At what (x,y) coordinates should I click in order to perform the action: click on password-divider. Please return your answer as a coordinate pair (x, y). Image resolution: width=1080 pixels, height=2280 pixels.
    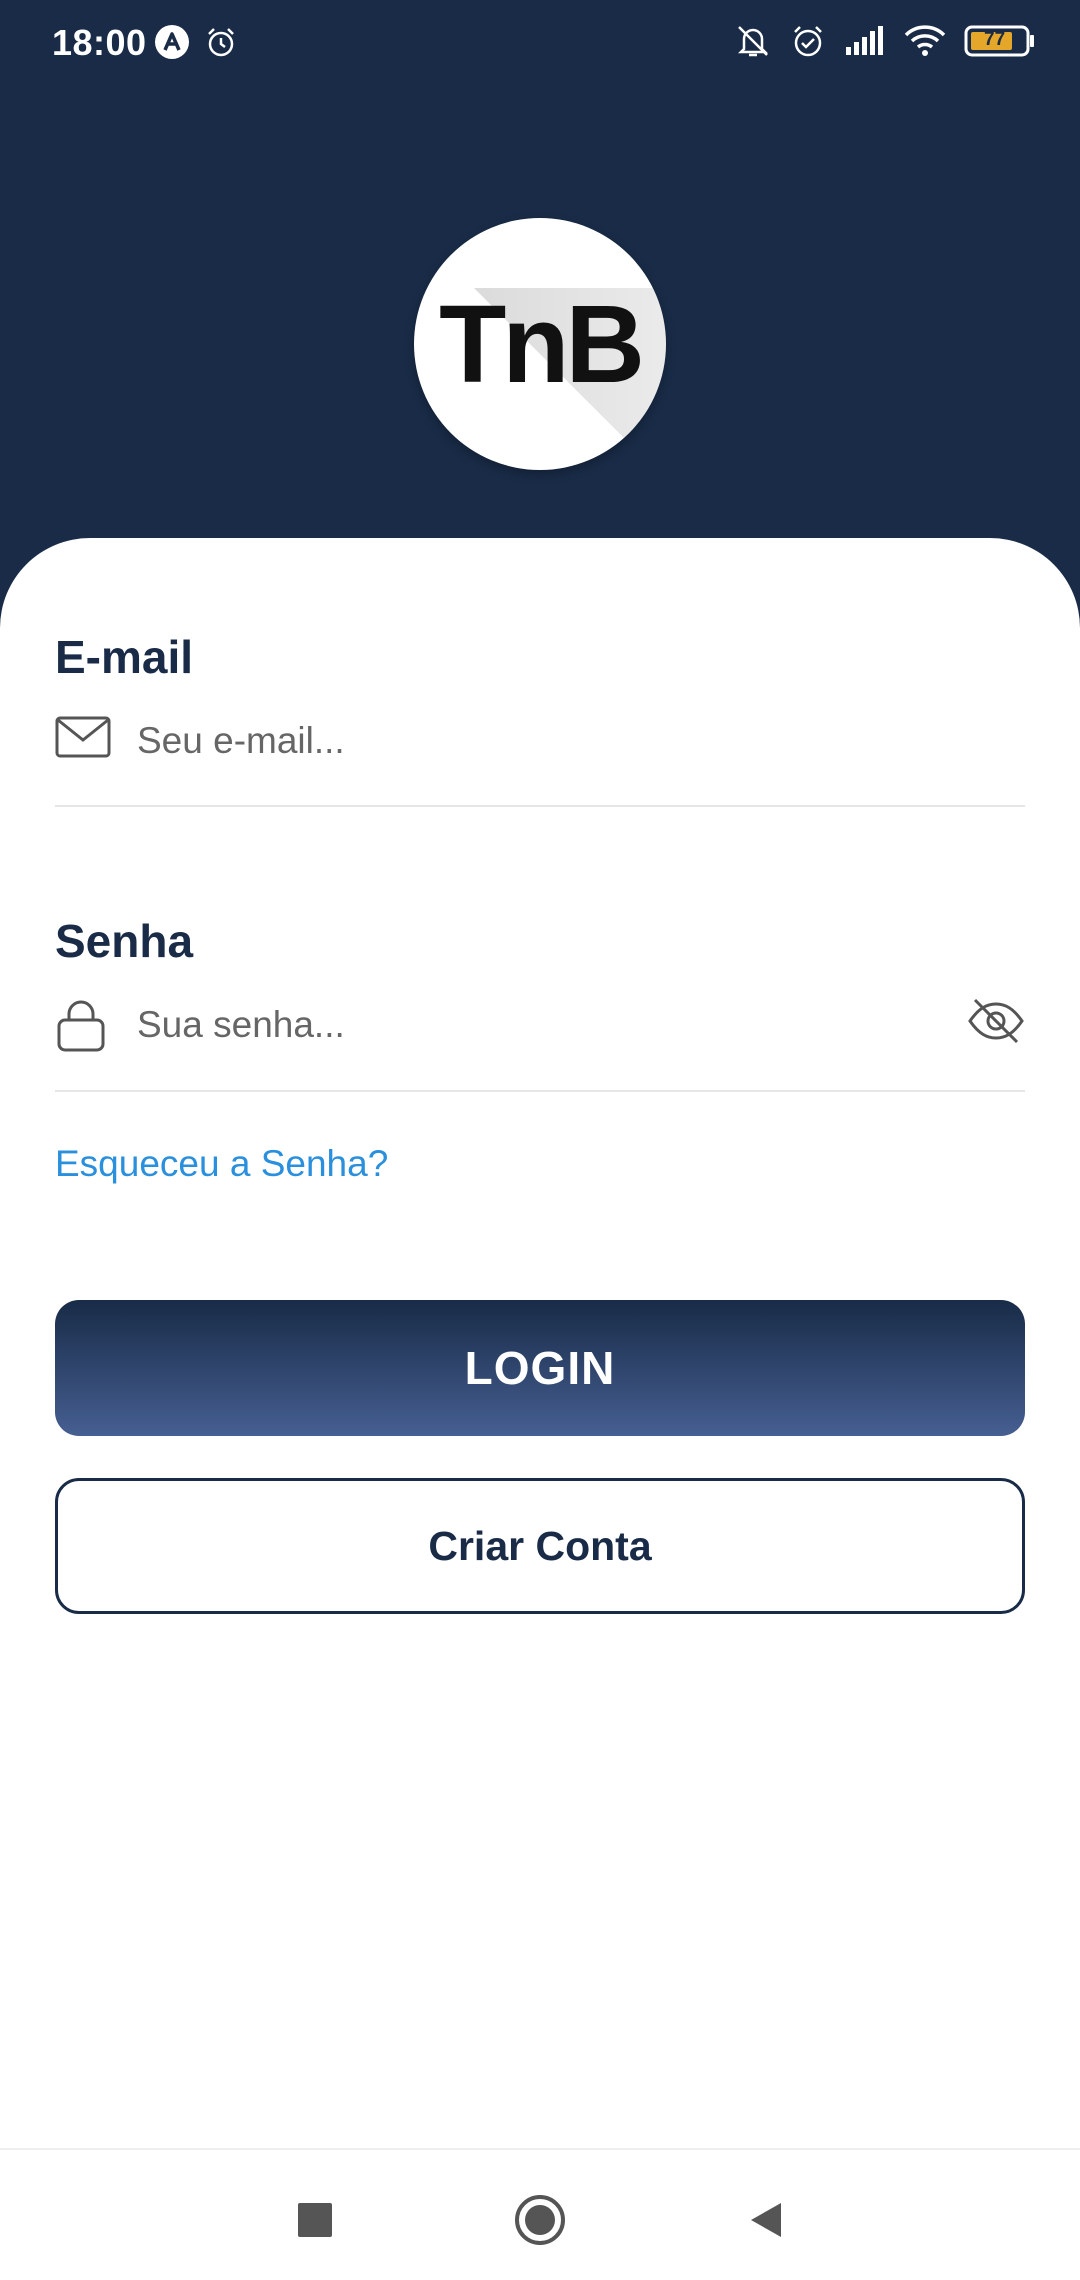
    Looking at the image, I should click on (540, 1091).